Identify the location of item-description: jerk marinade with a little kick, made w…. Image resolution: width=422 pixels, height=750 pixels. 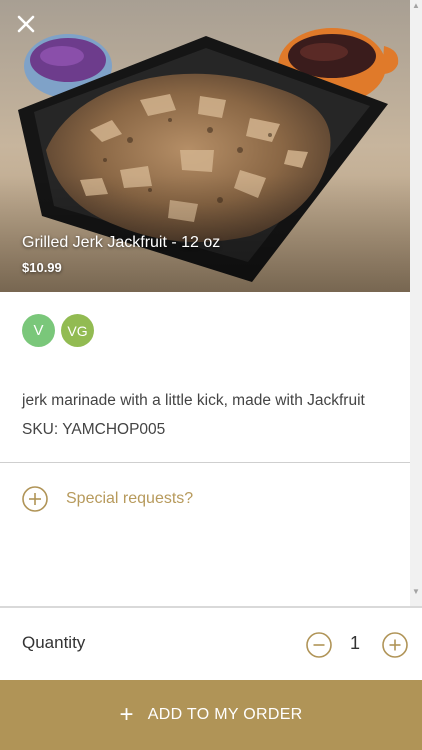
(193, 415).